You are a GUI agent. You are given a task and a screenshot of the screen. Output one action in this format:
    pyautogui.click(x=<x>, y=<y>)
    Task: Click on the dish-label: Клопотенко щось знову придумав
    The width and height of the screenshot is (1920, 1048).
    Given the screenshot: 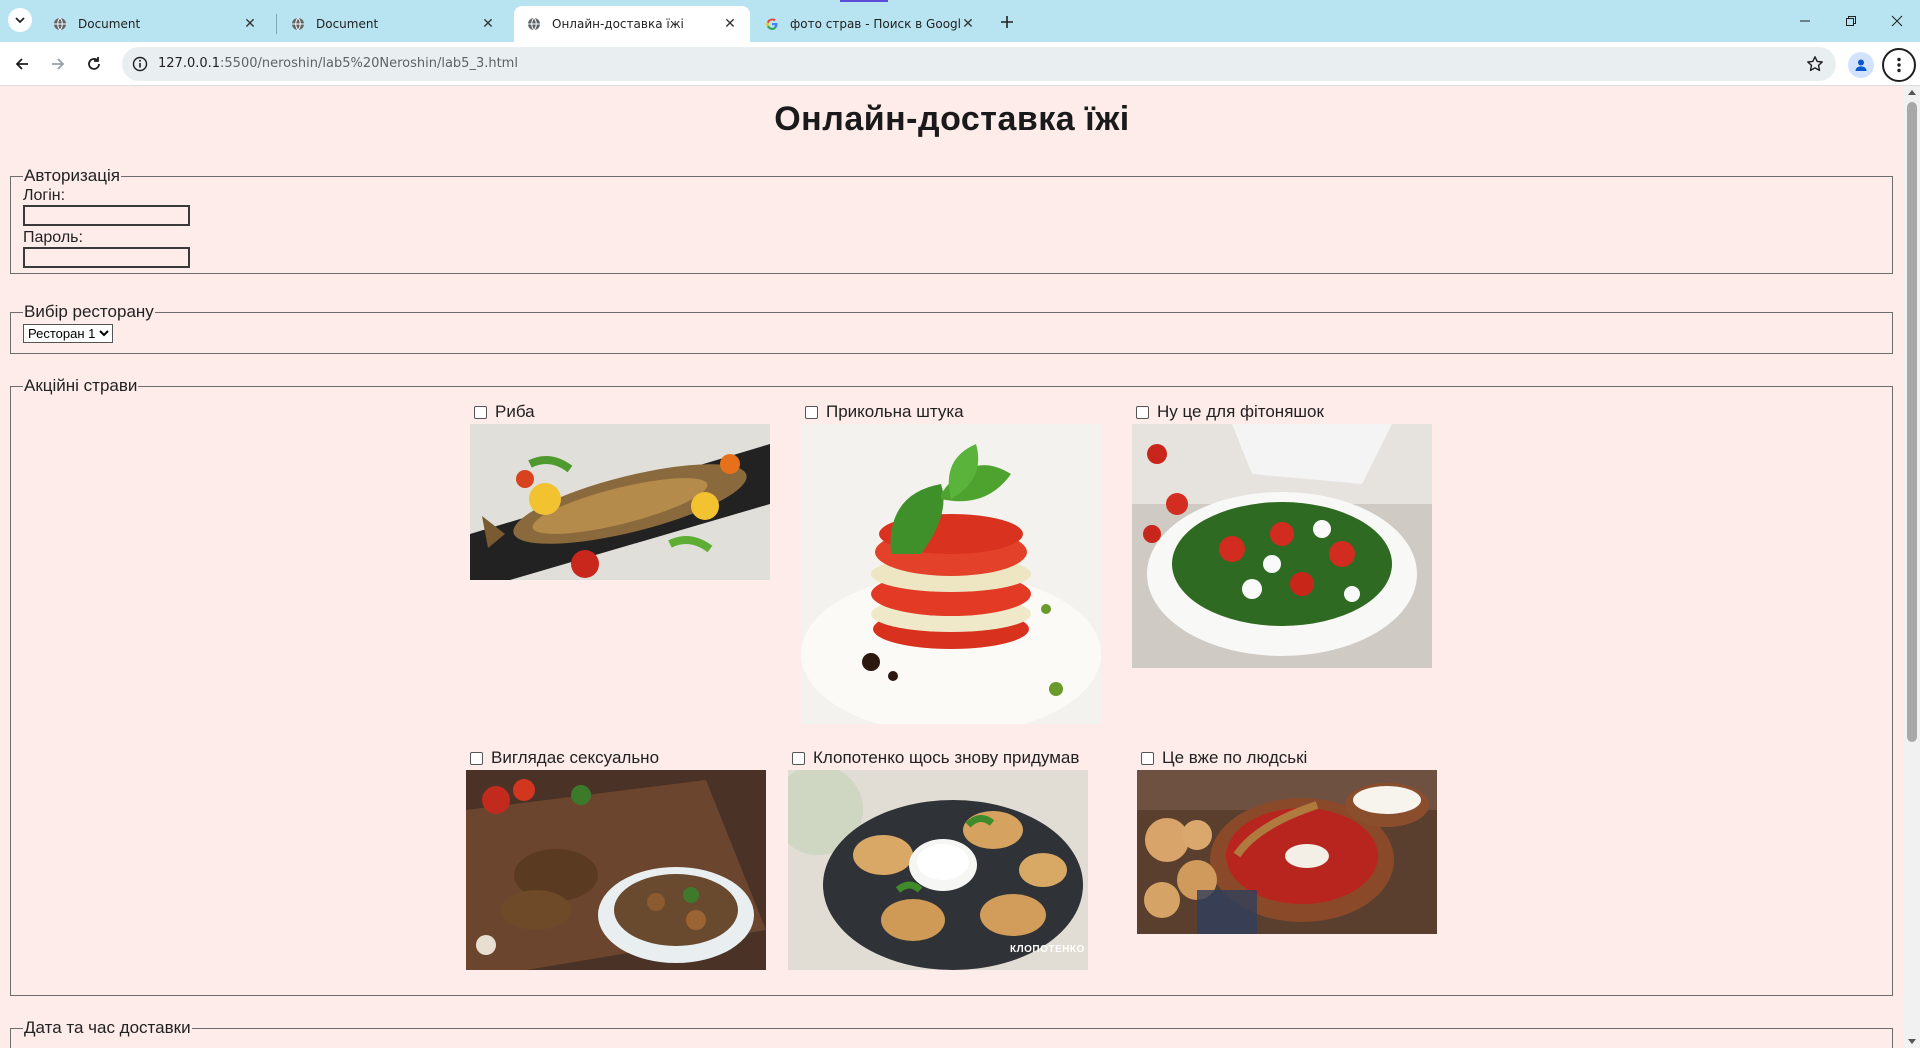 What is the action you would take?
    pyautogui.click(x=946, y=757)
    